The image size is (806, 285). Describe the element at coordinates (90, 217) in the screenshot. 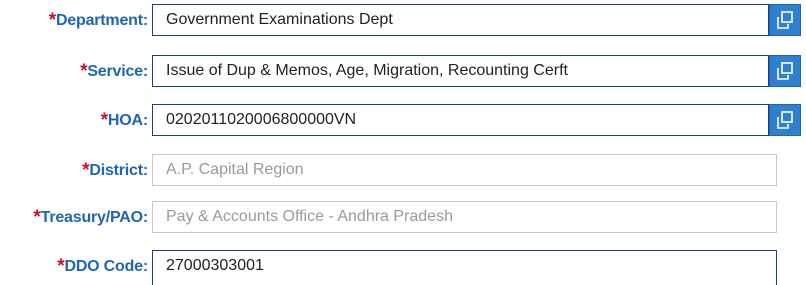

I see `treasury-label: *Treasury/PAO:` at that location.